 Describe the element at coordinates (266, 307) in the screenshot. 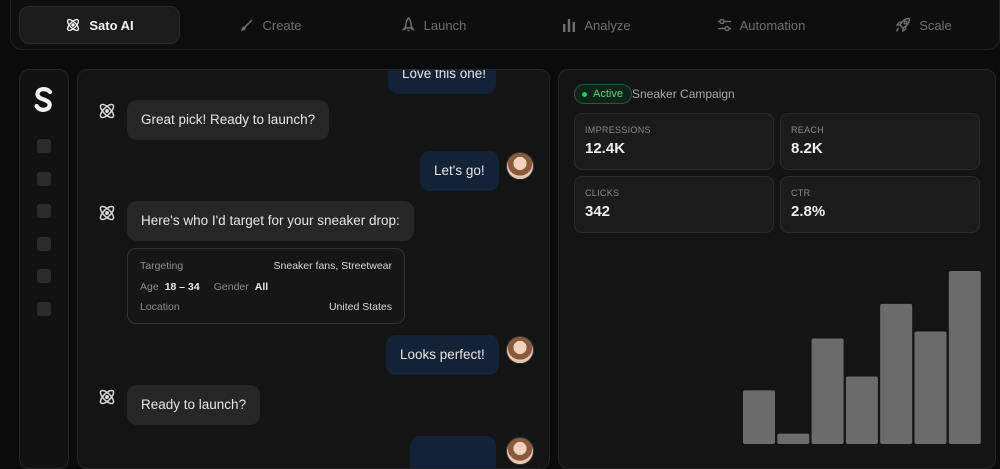

I see `location-row: Location United States` at that location.